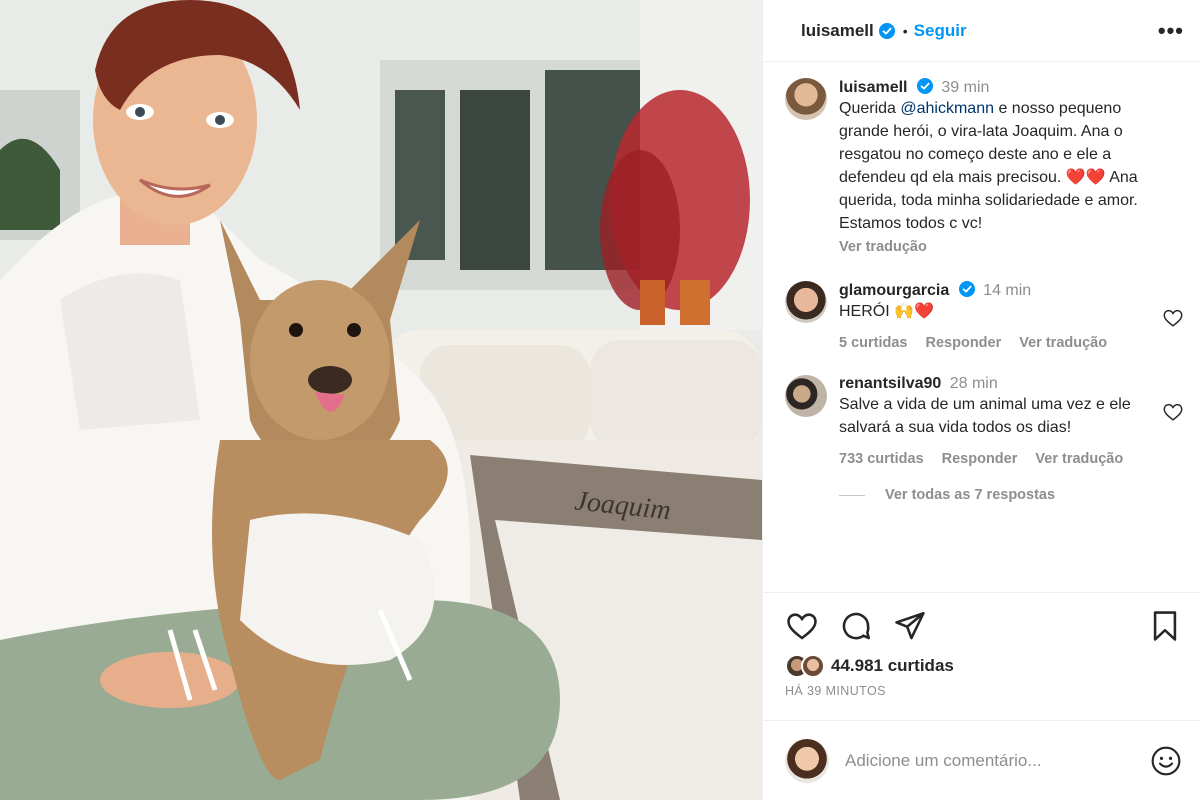 Image resolution: width=1200 pixels, height=800 pixels. Describe the element at coordinates (973, 383) in the screenshot. I see `comment-time: 28 min` at that location.